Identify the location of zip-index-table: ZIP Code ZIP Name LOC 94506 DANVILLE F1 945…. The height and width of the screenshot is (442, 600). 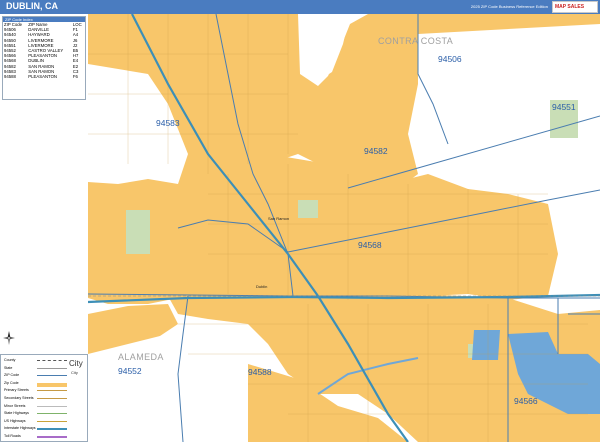
(44, 50).